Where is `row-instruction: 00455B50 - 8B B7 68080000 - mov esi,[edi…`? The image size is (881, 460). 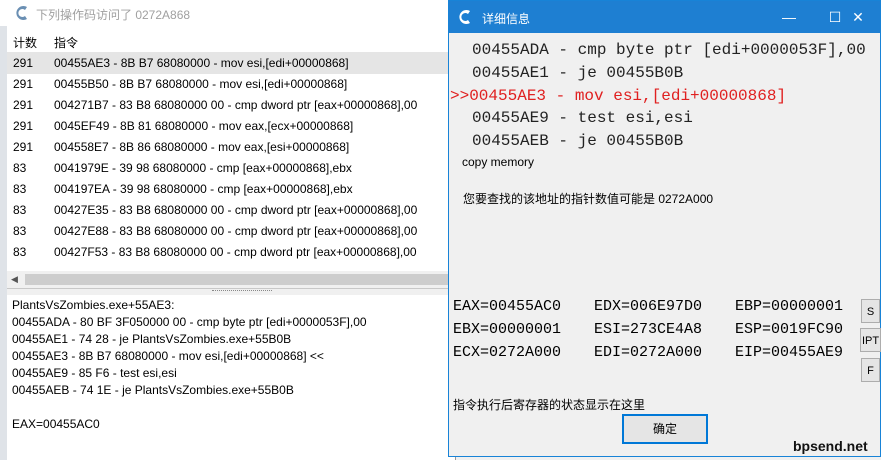
row-instruction: 00455B50 - 8B B7 68080000 - mov esi,[edi… is located at coordinates (201, 84).